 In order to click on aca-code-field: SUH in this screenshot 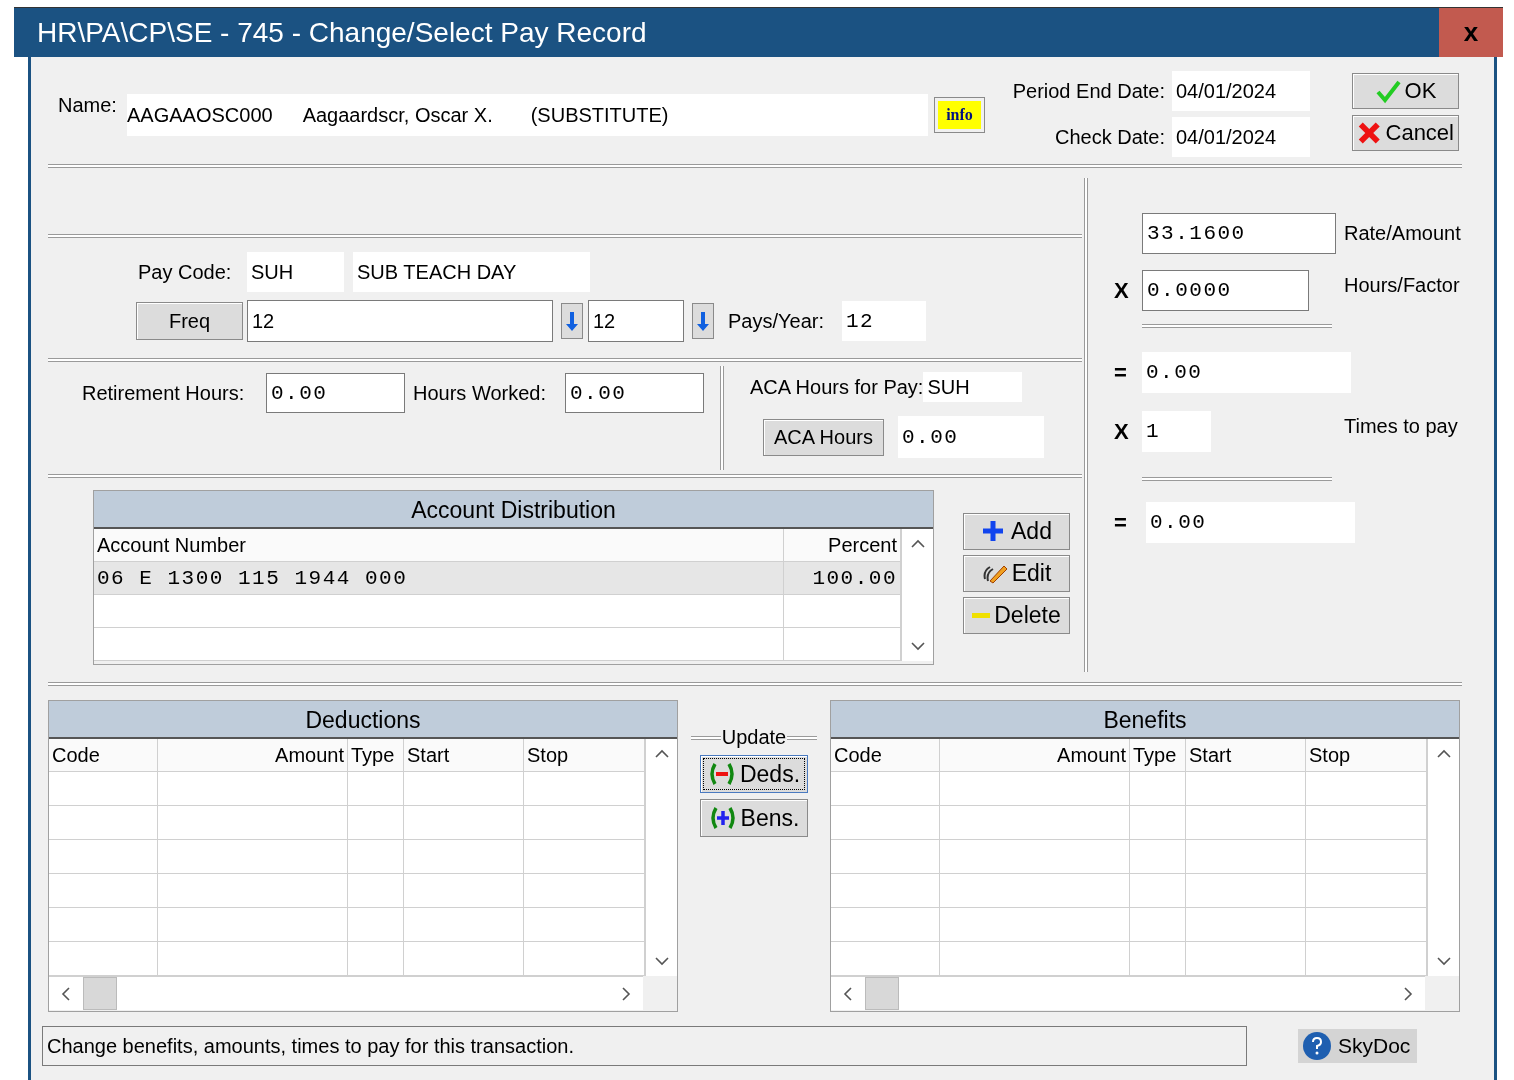, I will do `click(973, 387)`.